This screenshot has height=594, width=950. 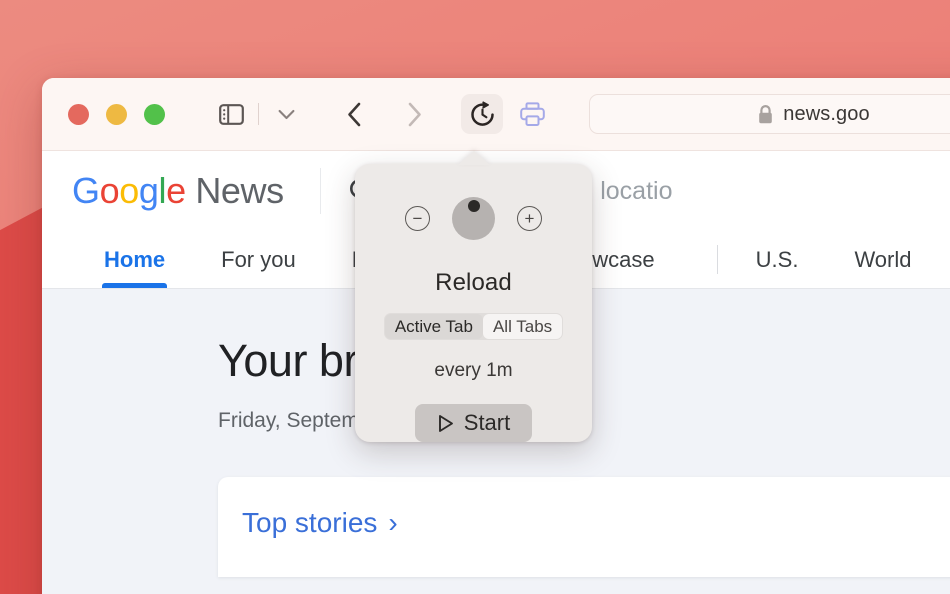 I want to click on chevron-down-icon, so click(x=286, y=114).